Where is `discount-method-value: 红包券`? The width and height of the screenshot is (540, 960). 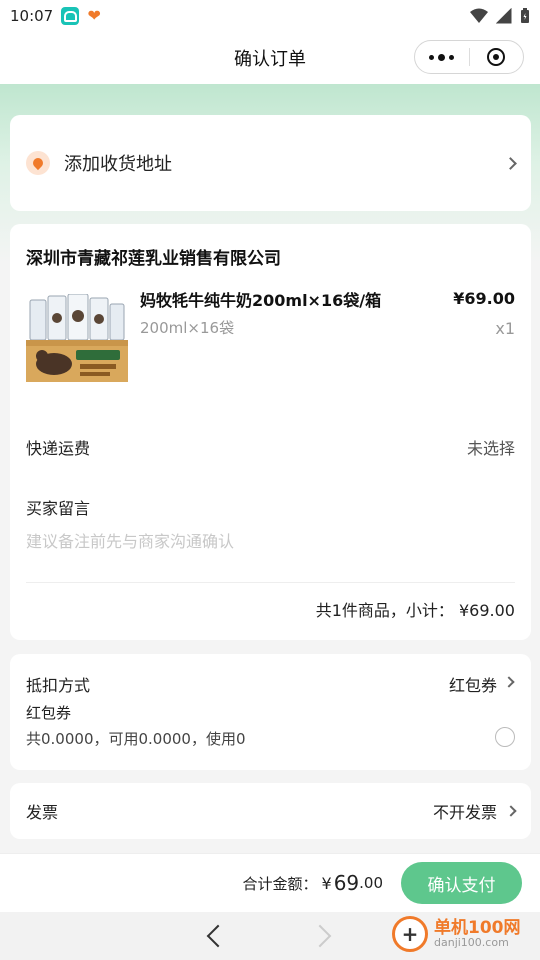 discount-method-value: 红包券 is located at coordinates (473, 684).